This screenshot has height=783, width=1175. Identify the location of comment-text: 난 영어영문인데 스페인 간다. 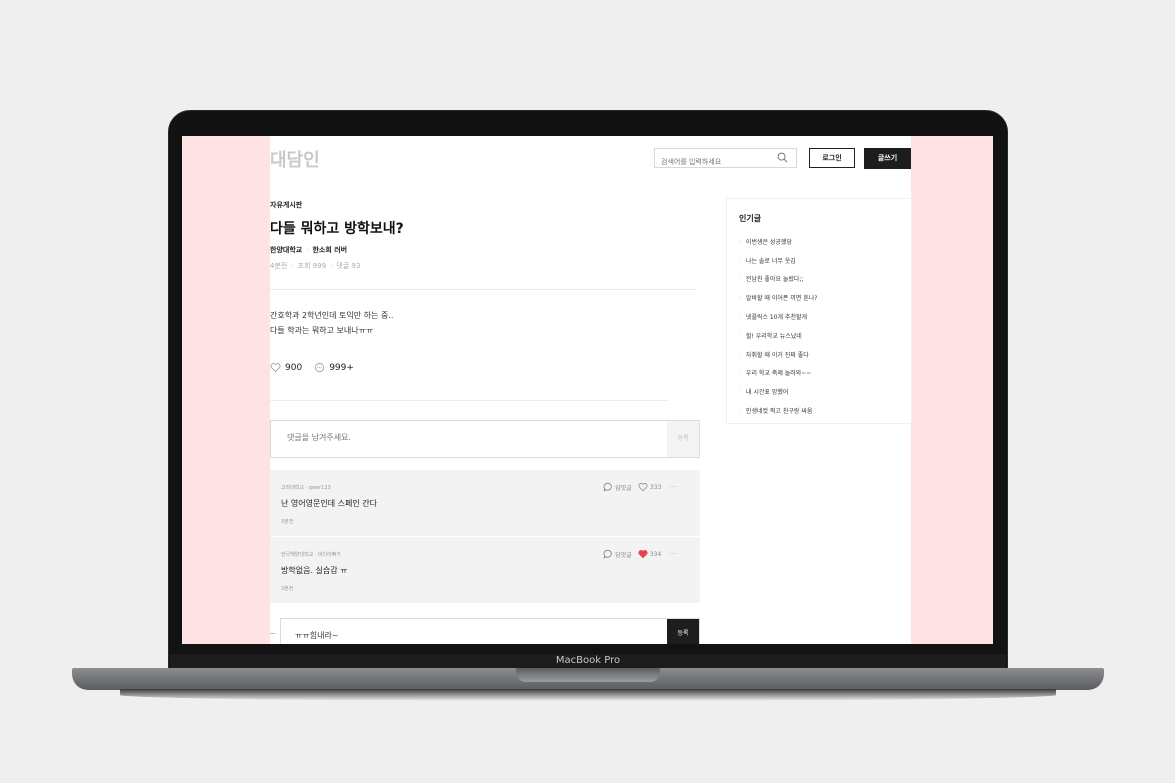
(329, 503).